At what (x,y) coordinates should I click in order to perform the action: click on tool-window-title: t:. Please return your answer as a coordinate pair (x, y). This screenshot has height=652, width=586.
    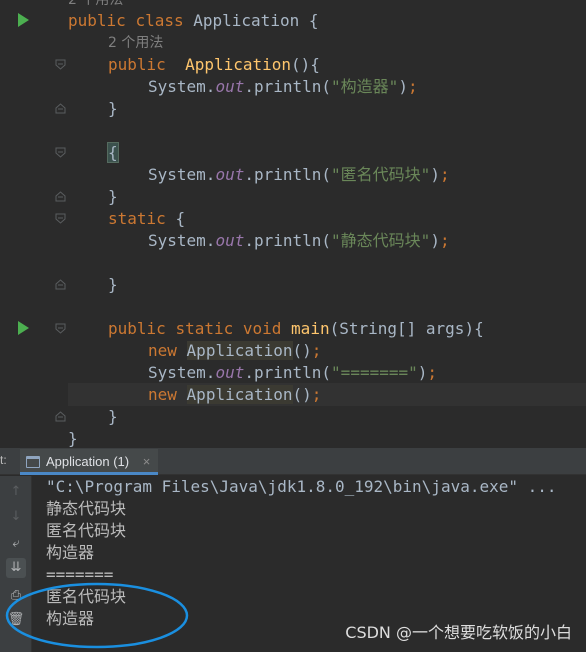
    Looking at the image, I should click on (3, 460).